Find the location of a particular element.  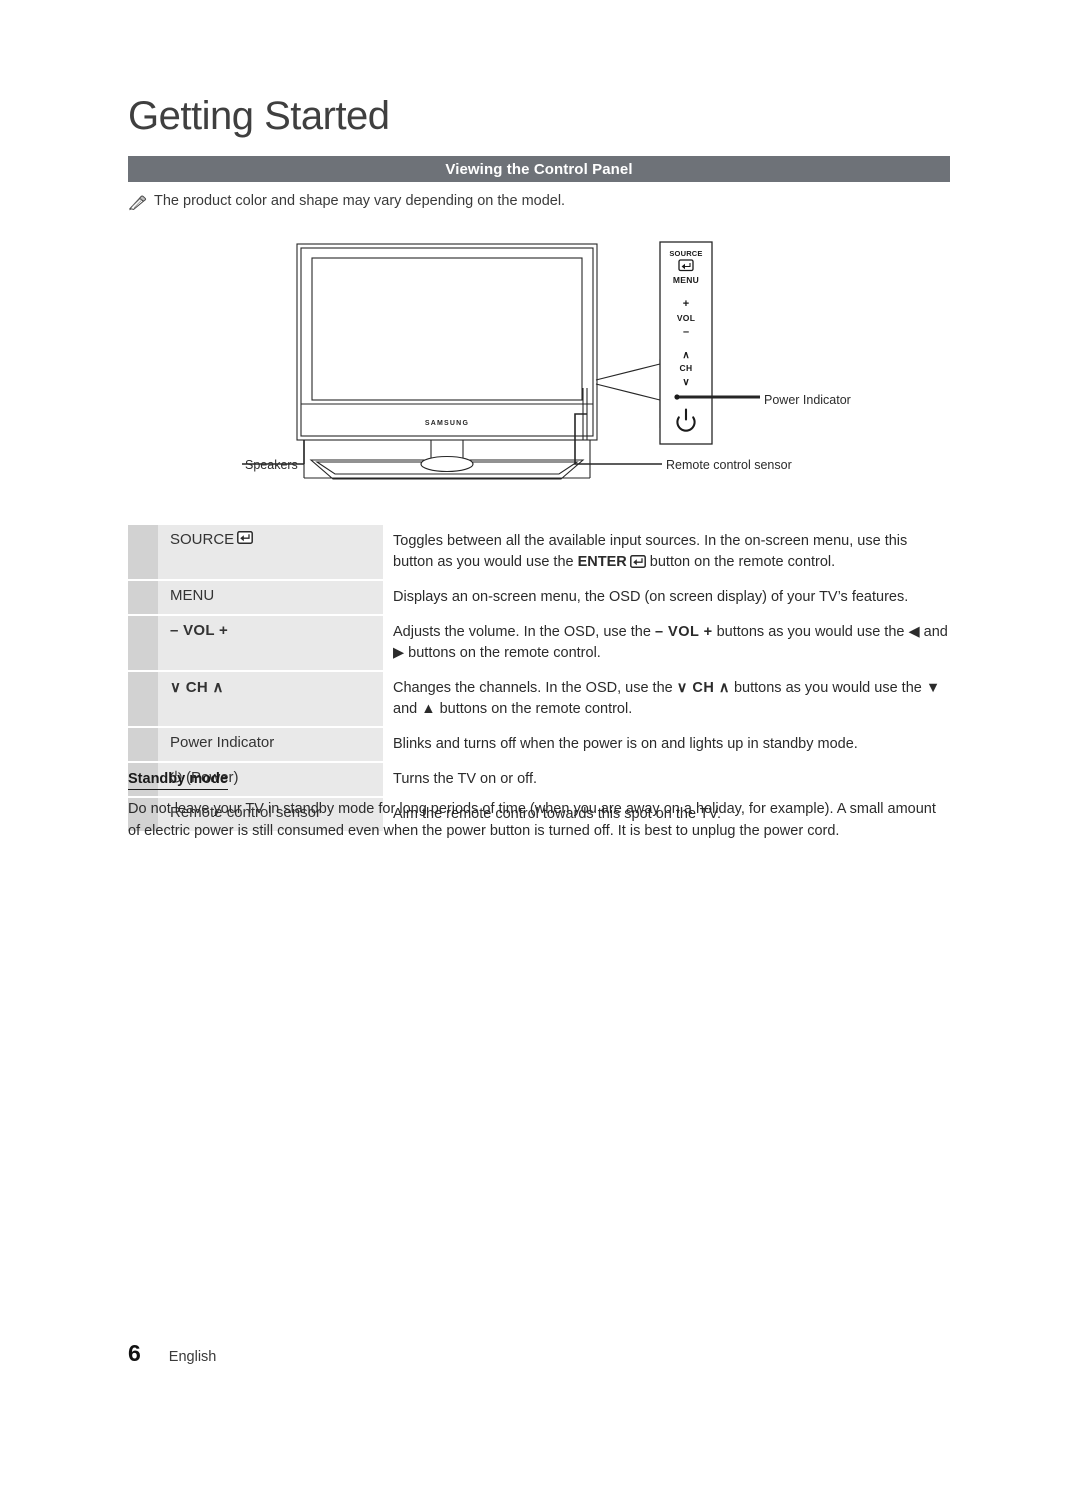

page-footer: 6 English is located at coordinates (172, 1353).